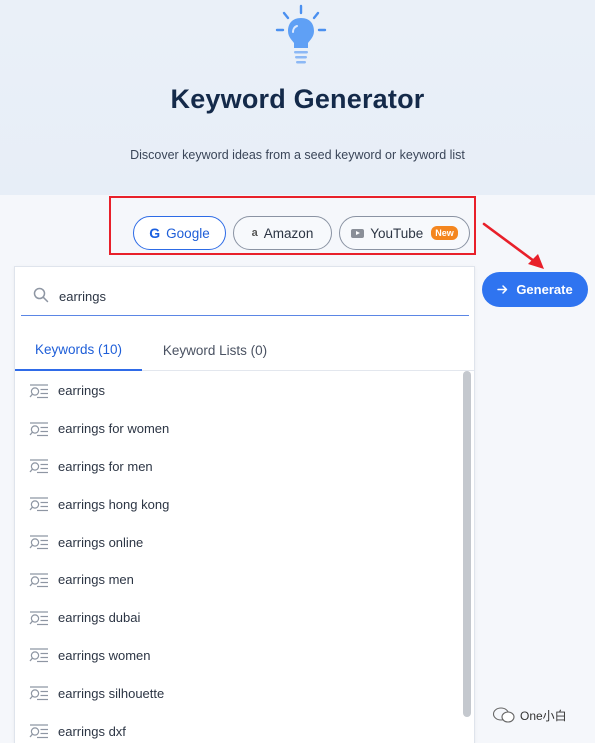 The height and width of the screenshot is (743, 595). Describe the element at coordinates (239, 693) in the screenshot. I see `list-item: earrings silhouette` at that location.